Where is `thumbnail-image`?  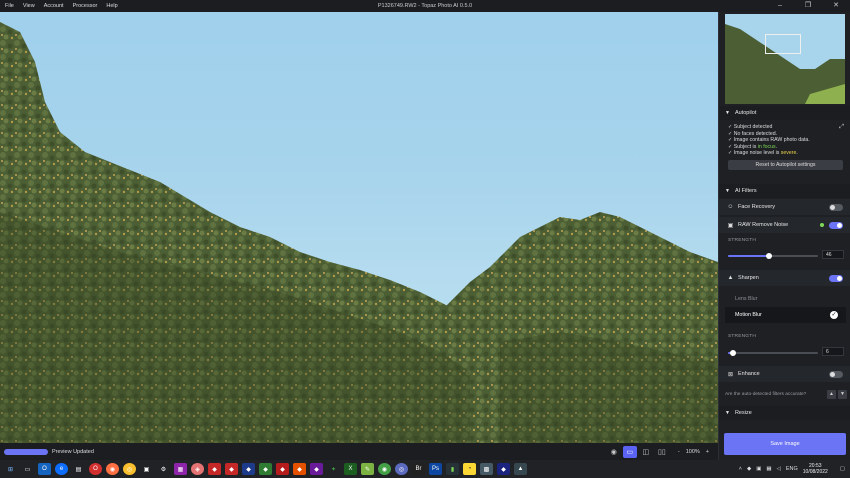
thumbnail-image is located at coordinates (785, 59).